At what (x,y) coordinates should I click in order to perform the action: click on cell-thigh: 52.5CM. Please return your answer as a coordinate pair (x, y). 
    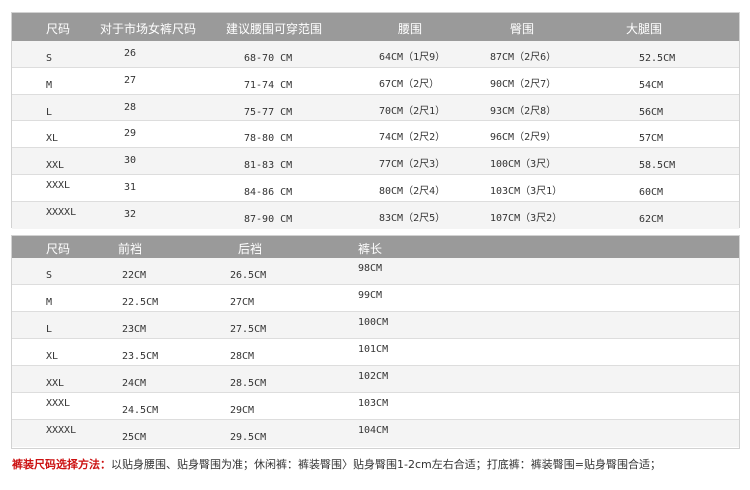
    Looking at the image, I should click on (657, 58).